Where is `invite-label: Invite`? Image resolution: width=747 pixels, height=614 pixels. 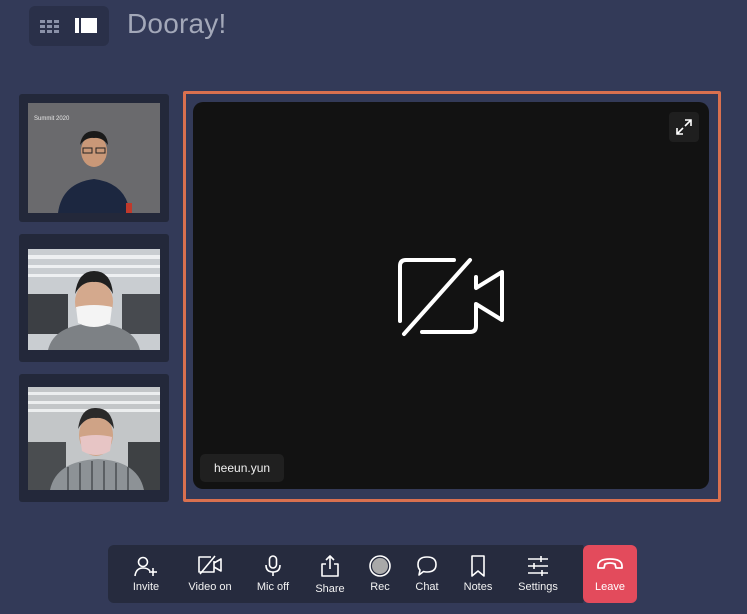 invite-label: Invite is located at coordinates (146, 587).